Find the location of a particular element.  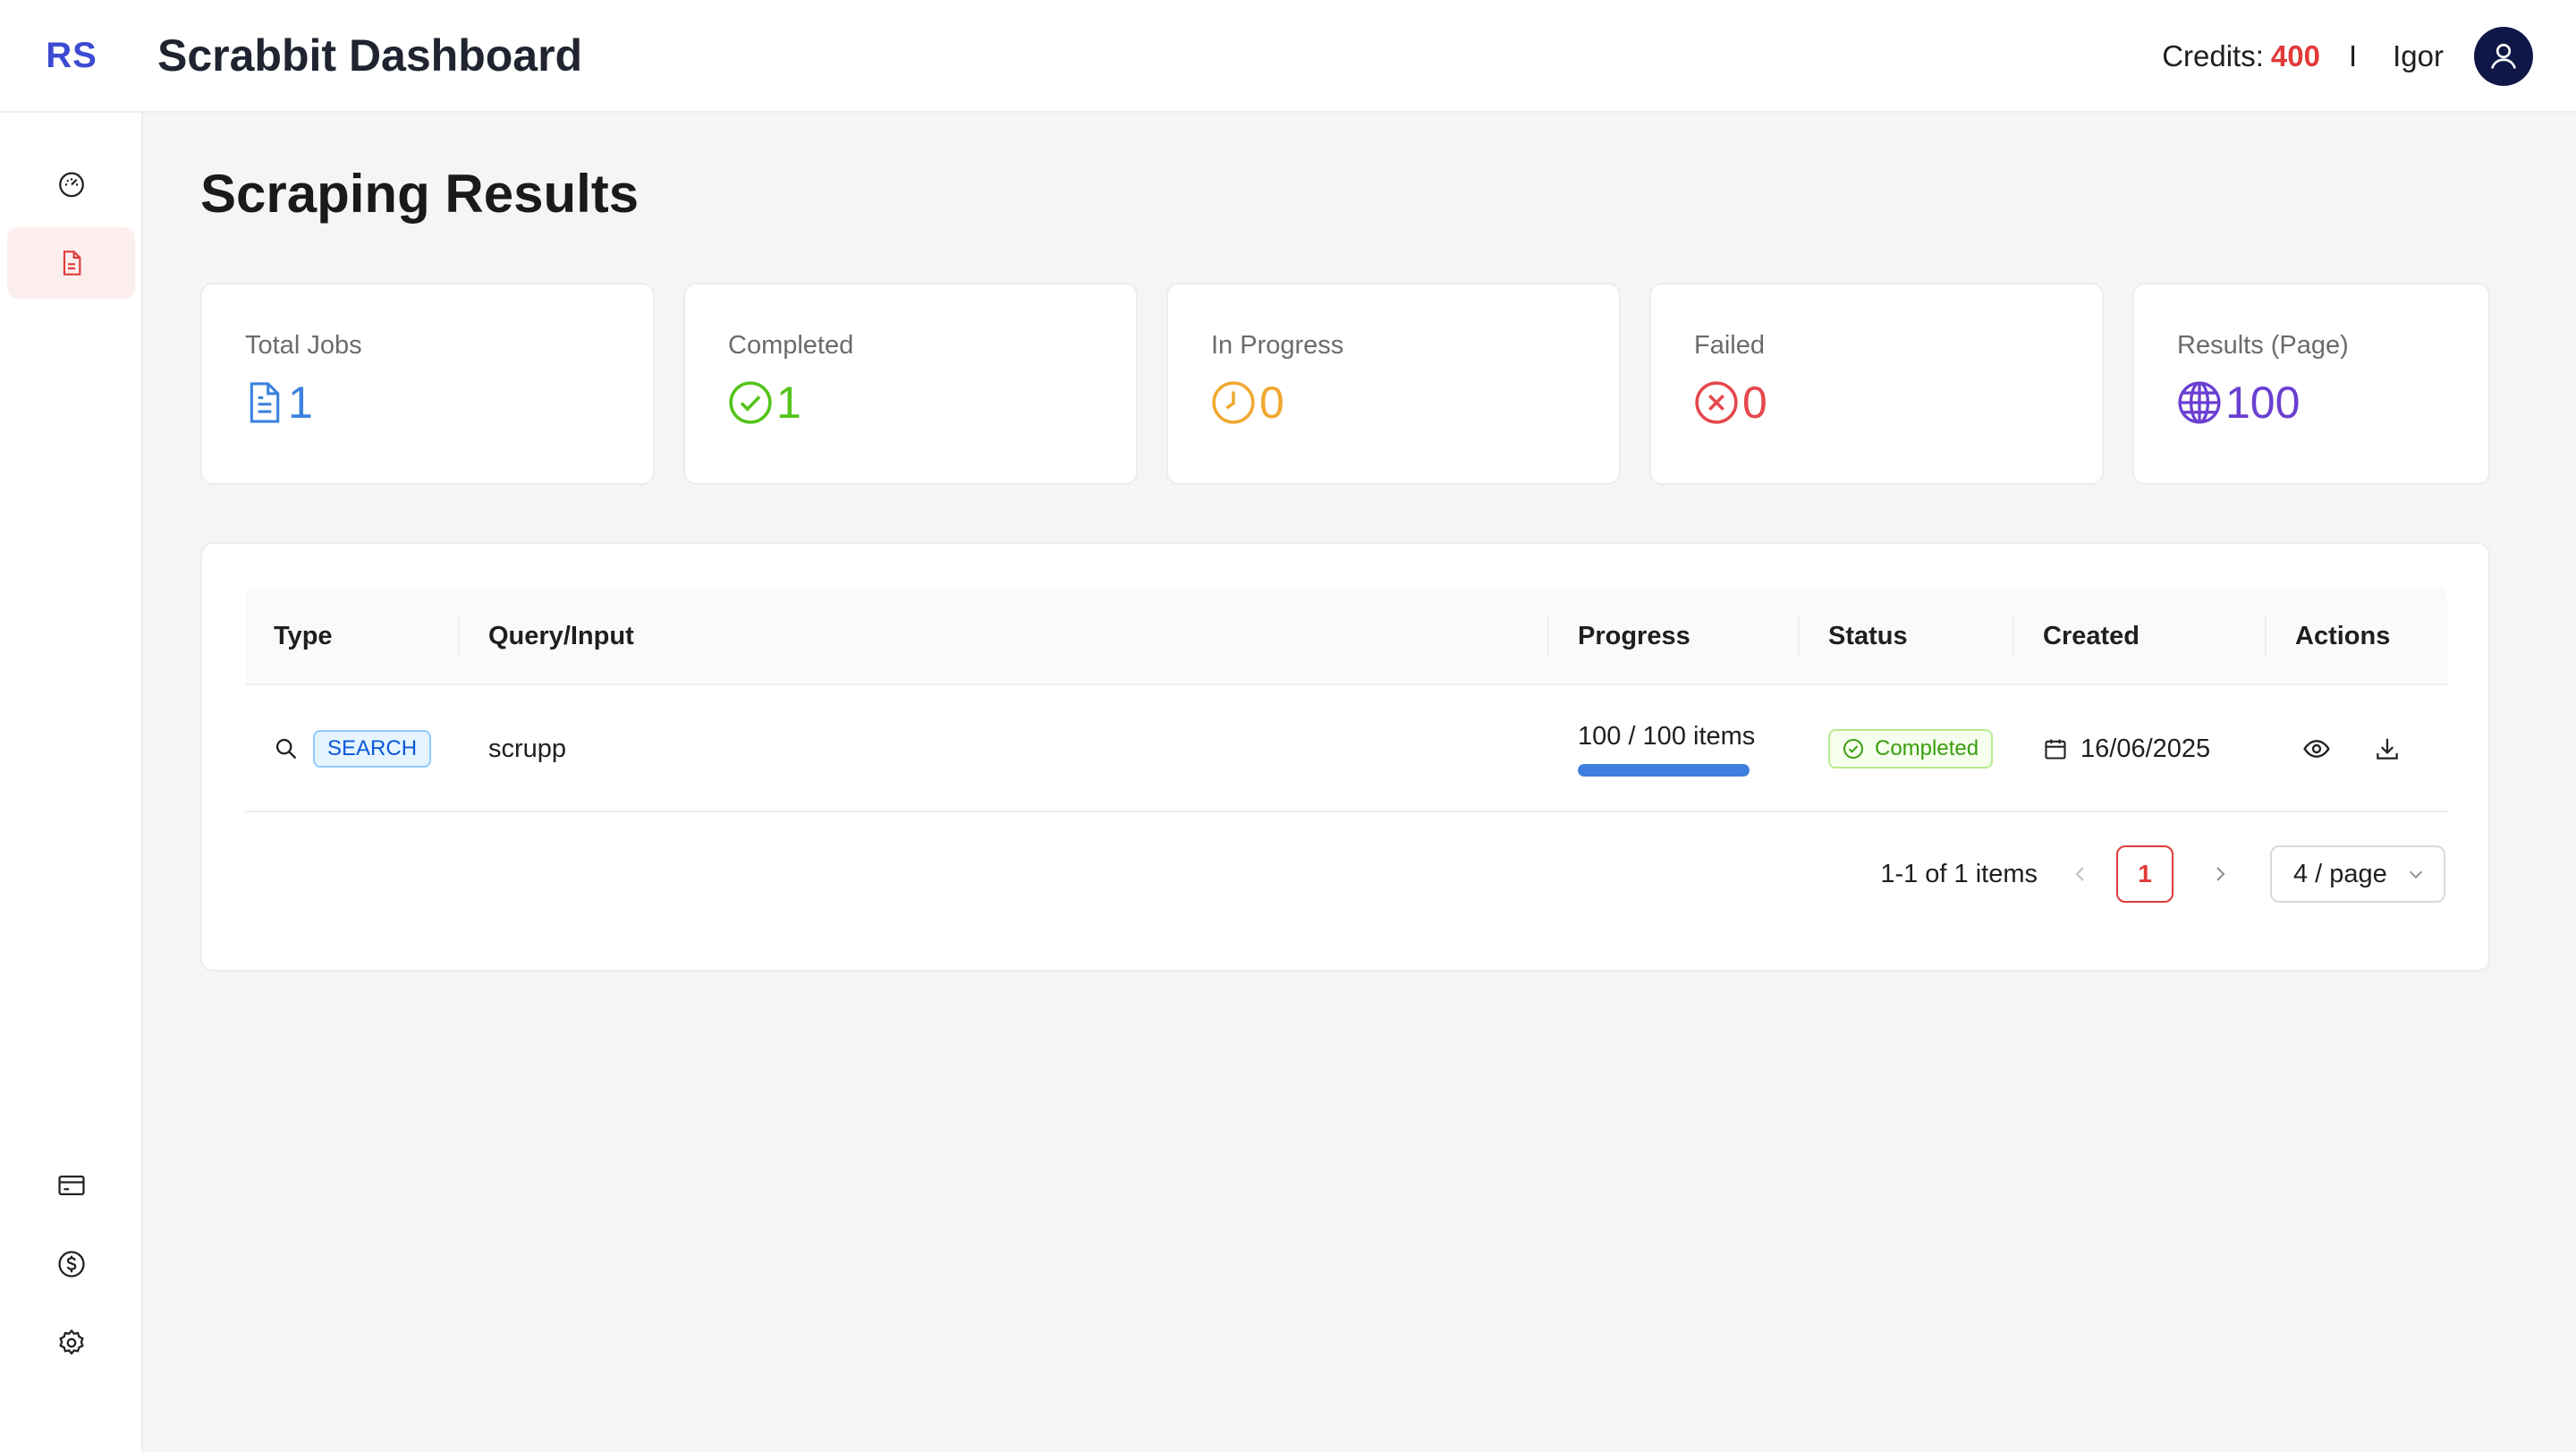

next-page-button is located at coordinates (2220, 874).